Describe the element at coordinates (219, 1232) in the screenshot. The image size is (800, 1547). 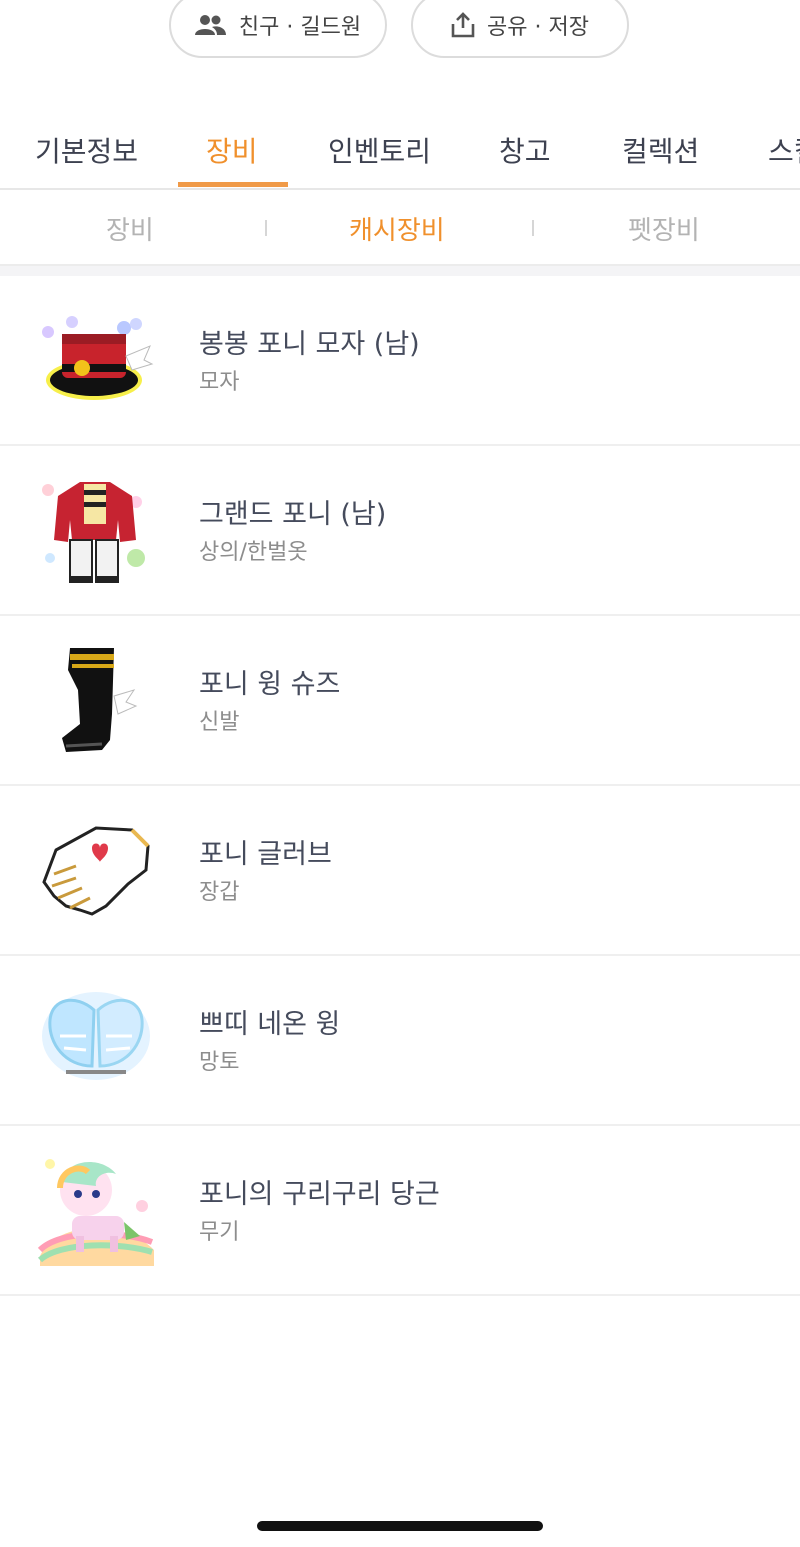
I see `item-type: 무기` at that location.